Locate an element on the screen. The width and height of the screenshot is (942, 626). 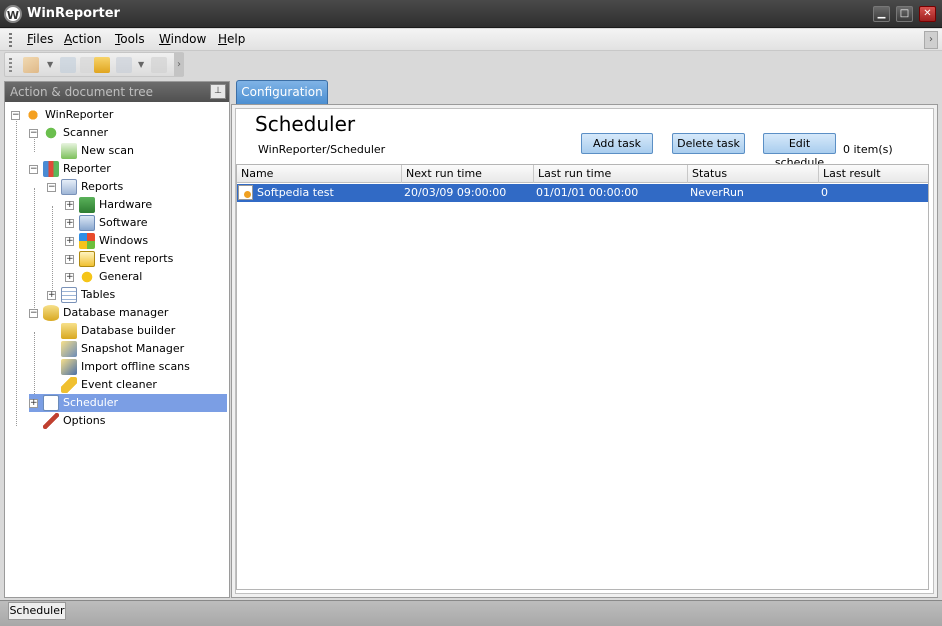
scanner-icon is located at coordinates (51, 133).